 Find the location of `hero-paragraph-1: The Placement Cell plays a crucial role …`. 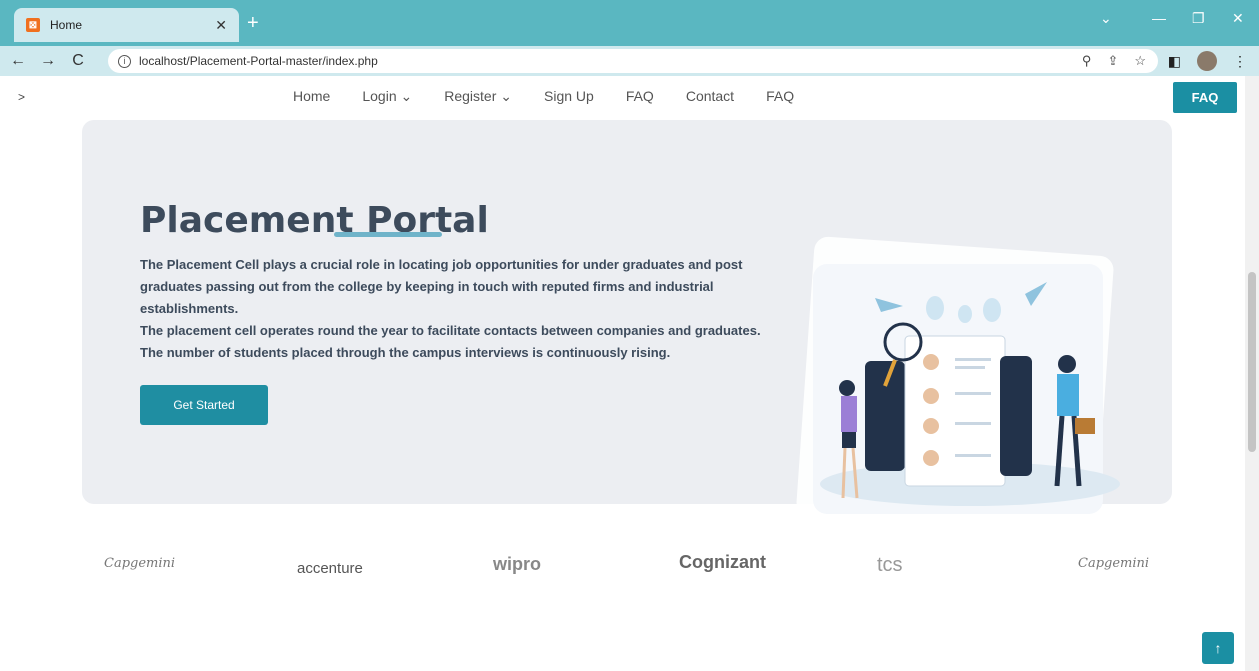

hero-paragraph-1: The Placement Cell plays a crucial role … is located at coordinates (441, 286).